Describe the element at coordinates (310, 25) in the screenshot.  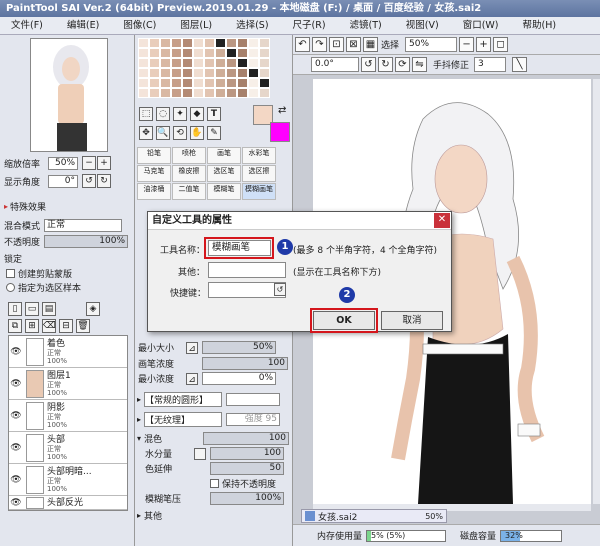
I see `menu-ruler: 尺子(R)` at that location.